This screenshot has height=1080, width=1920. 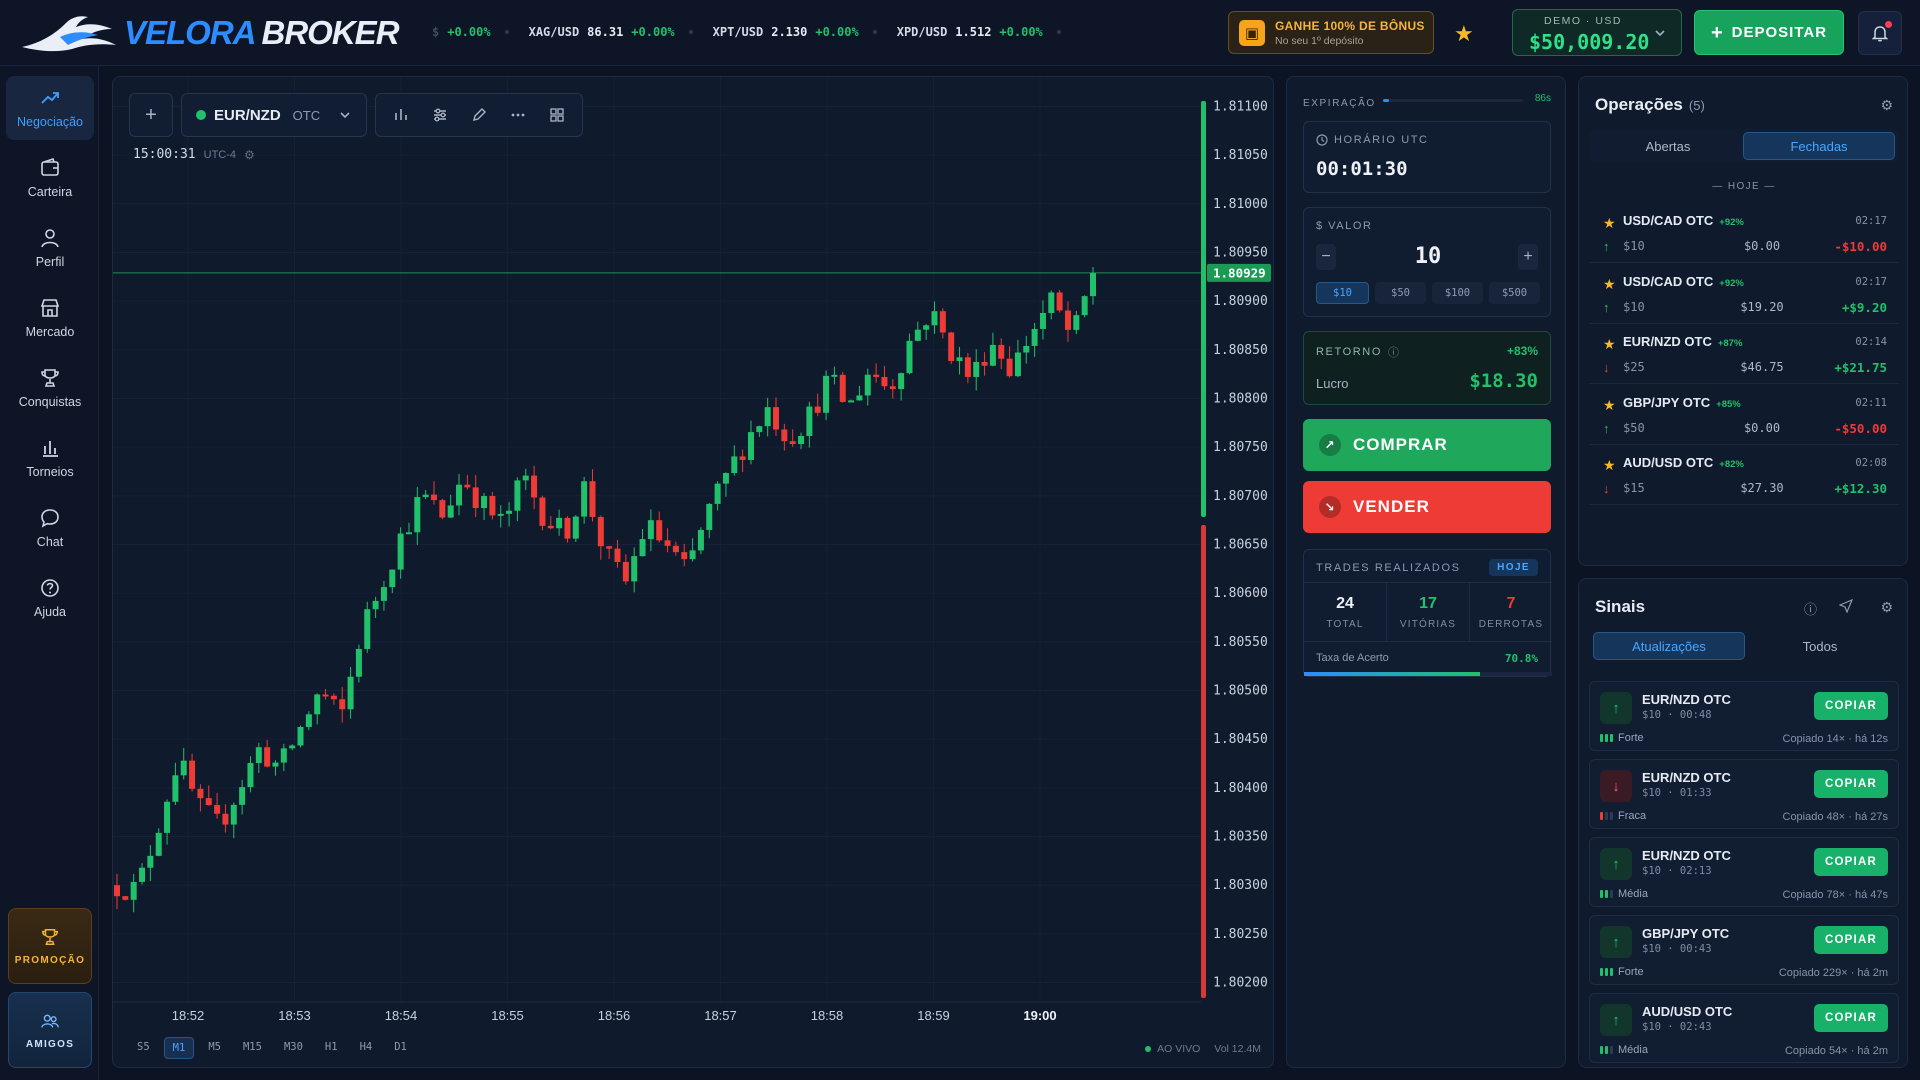 I want to click on bonus-banner: ▣ GANHE 100% DE BÔNUS No seu 1º depósito, so click(x=1331, y=32).